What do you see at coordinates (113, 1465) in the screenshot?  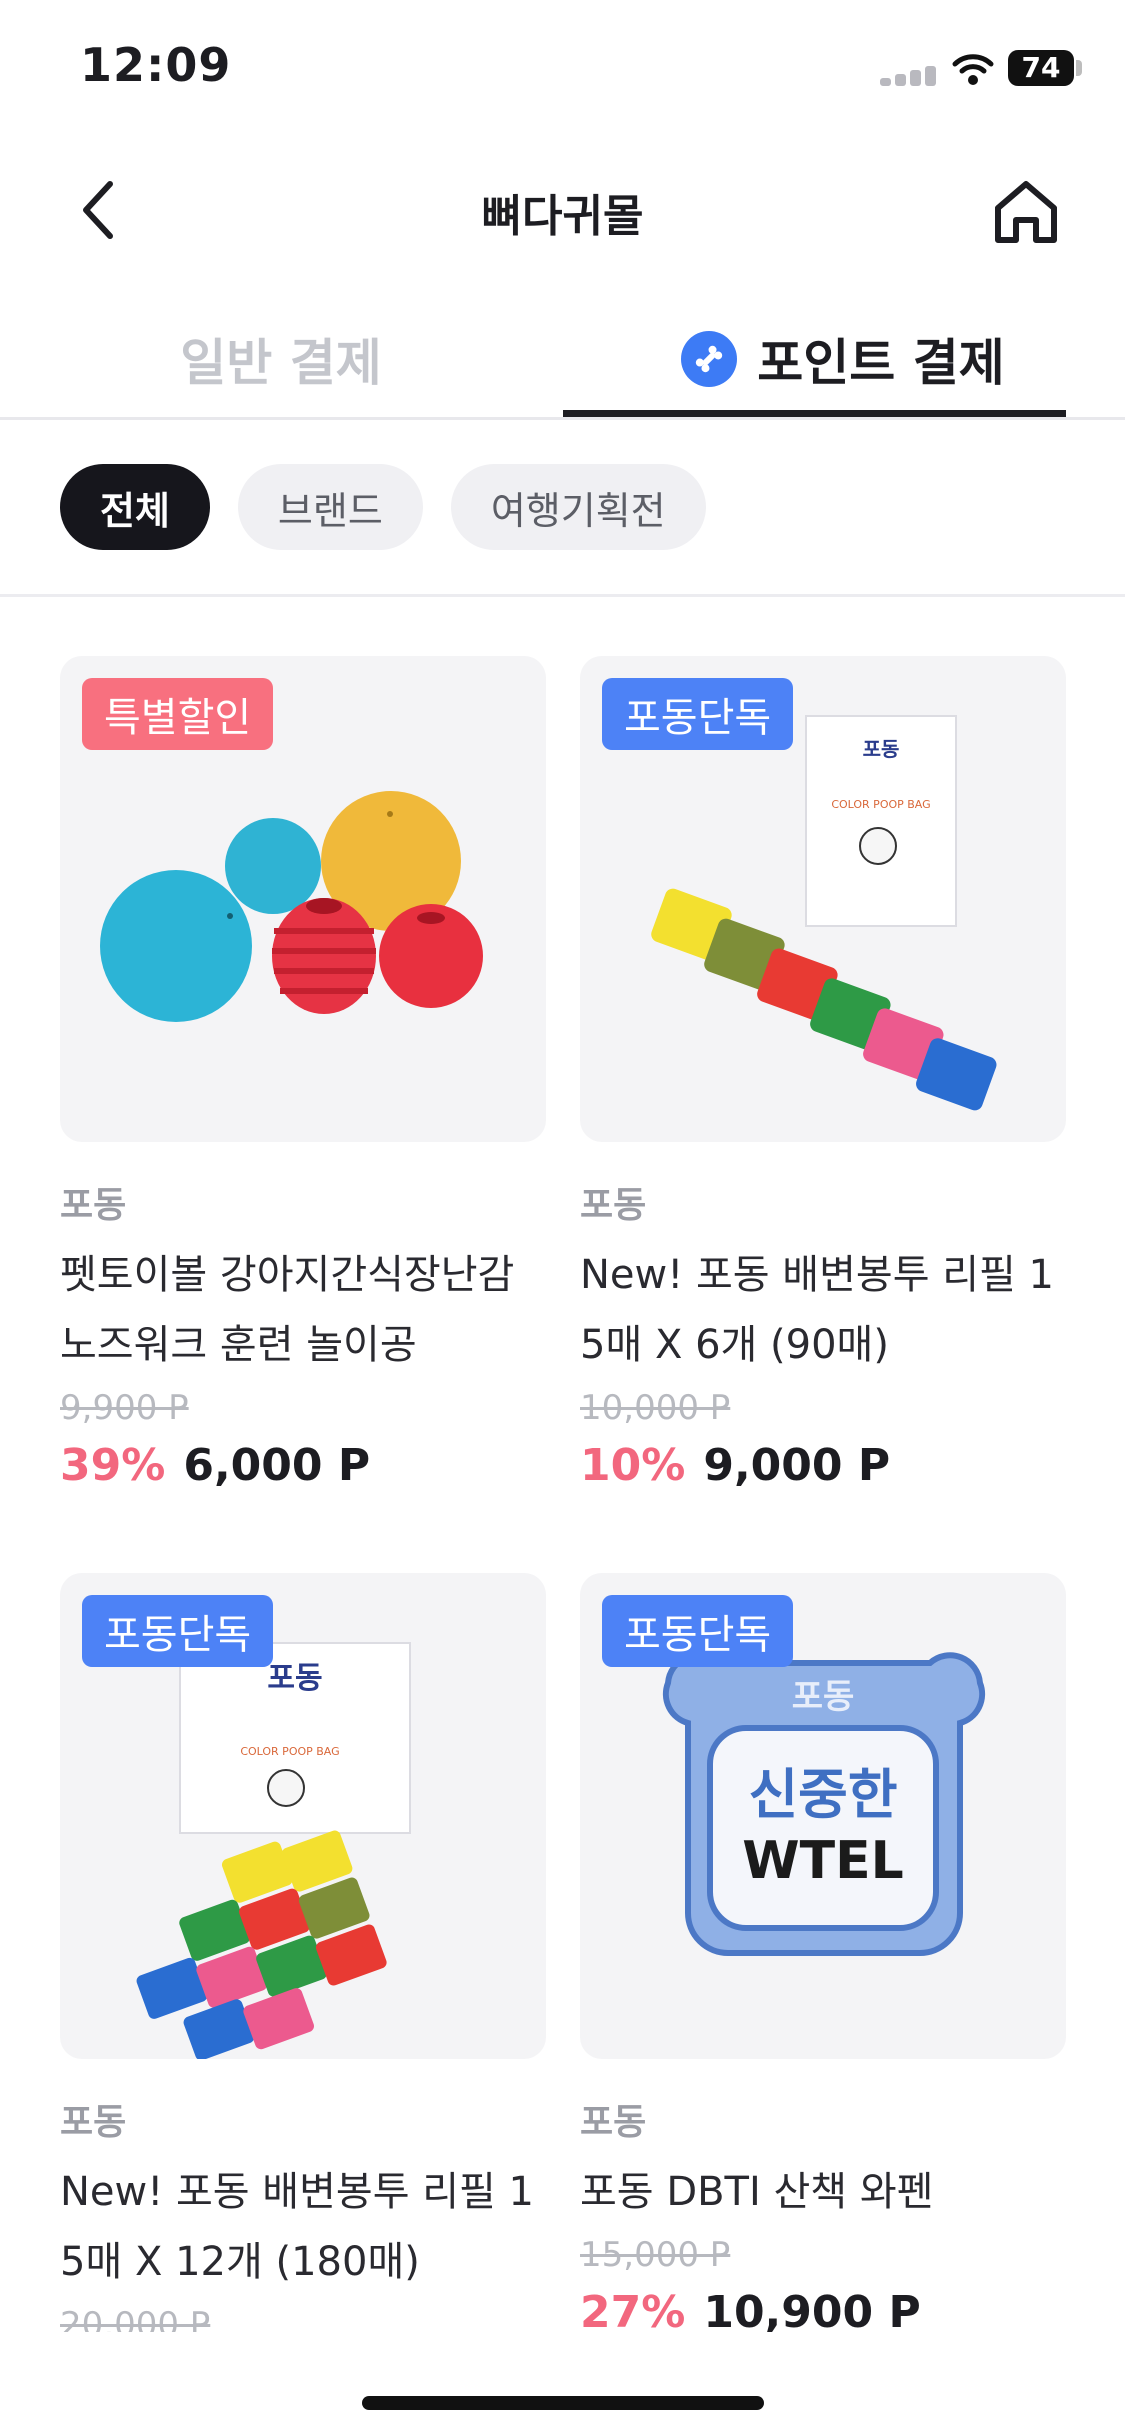 I see `product-discount: 39%` at bounding box center [113, 1465].